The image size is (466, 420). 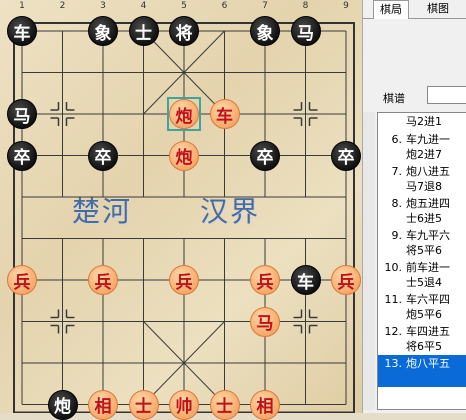 I want to click on move-text: 马2进1, so click(x=424, y=121).